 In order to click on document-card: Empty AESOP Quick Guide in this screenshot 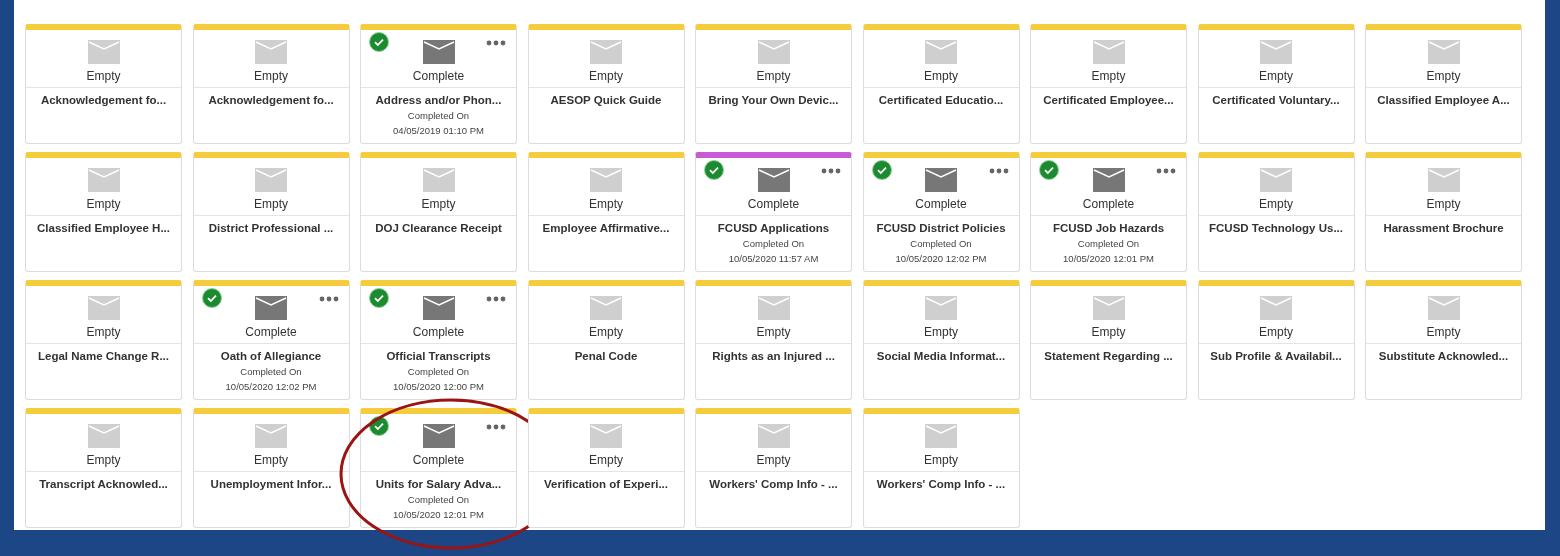, I will do `click(606, 84)`.